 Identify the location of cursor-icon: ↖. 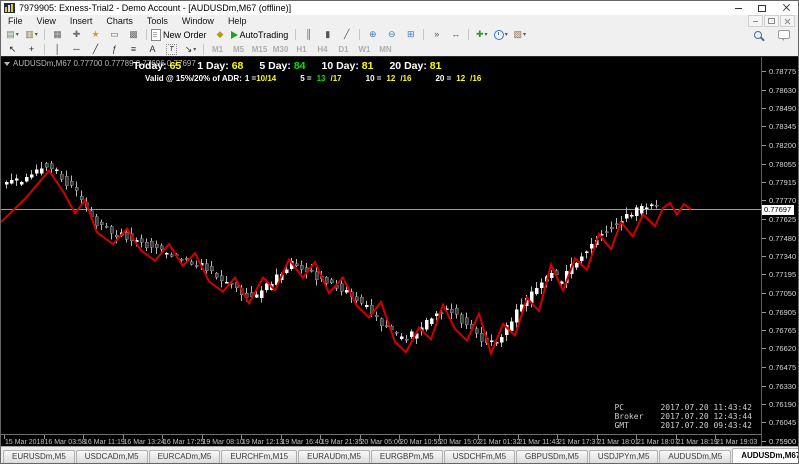
(12, 48).